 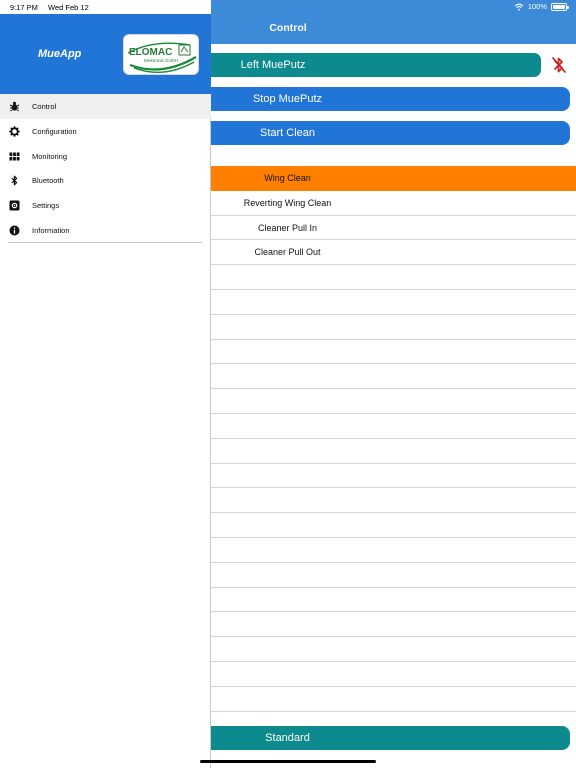 What do you see at coordinates (14, 230) in the screenshot?
I see `info-icon` at bounding box center [14, 230].